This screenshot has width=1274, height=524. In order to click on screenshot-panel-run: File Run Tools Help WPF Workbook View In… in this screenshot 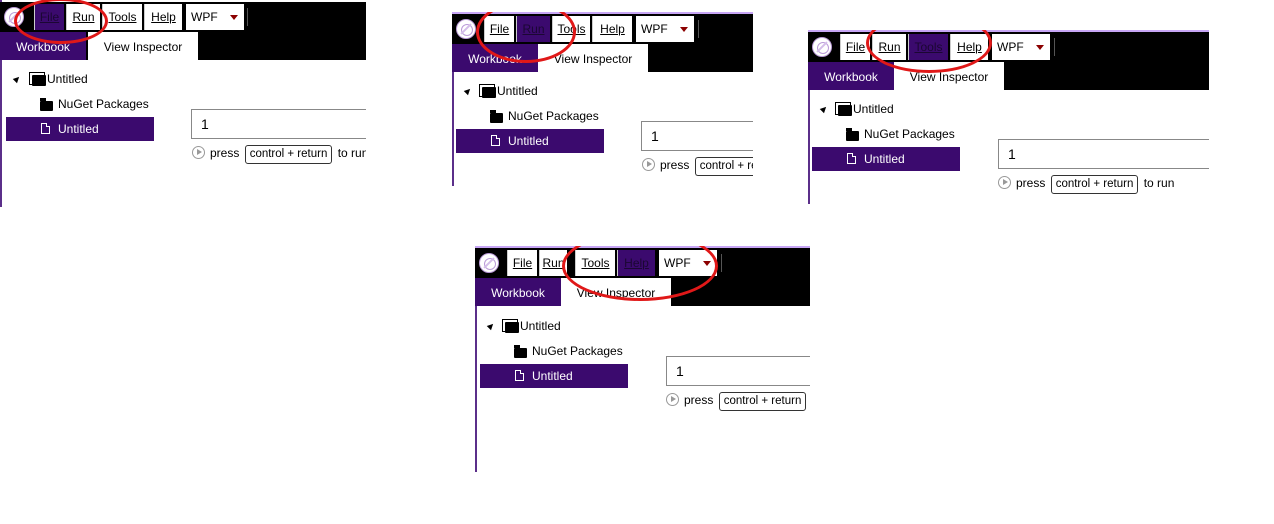, I will do `click(602, 99)`.